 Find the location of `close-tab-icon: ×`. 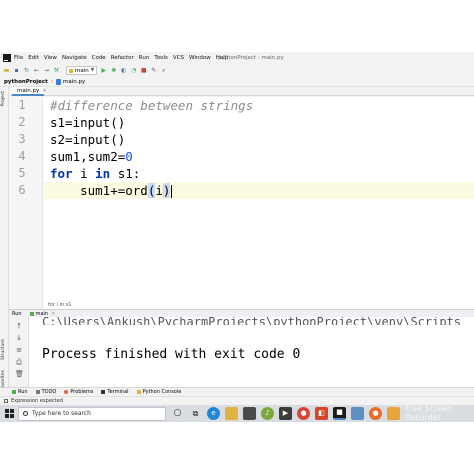

close-tab-icon: × is located at coordinates (44, 91).